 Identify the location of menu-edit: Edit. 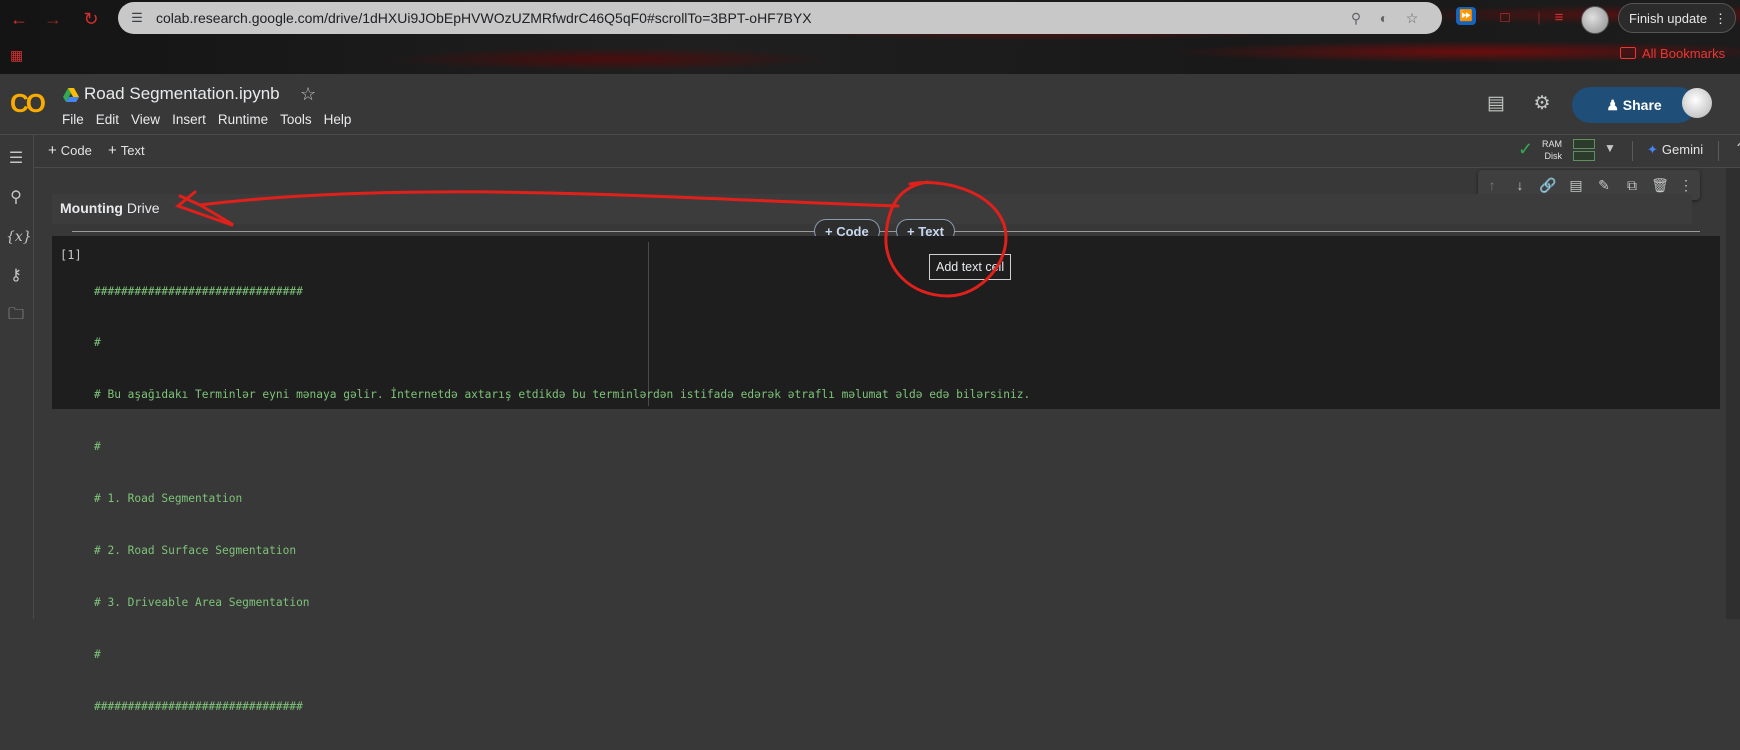
(107, 119).